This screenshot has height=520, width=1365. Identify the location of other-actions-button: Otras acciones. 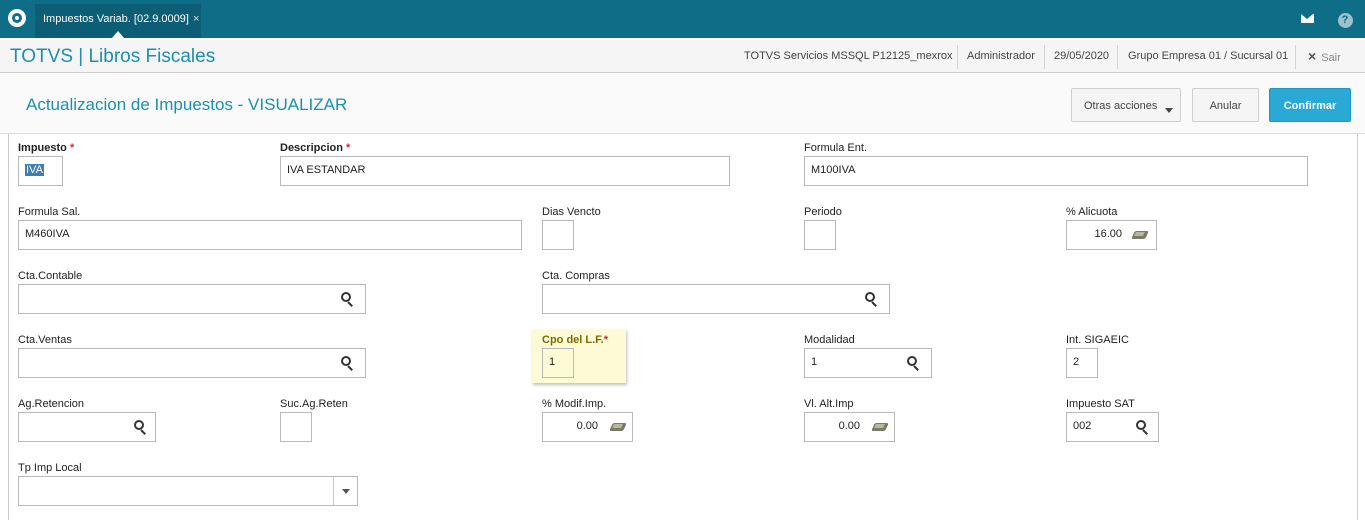
(1126, 105).